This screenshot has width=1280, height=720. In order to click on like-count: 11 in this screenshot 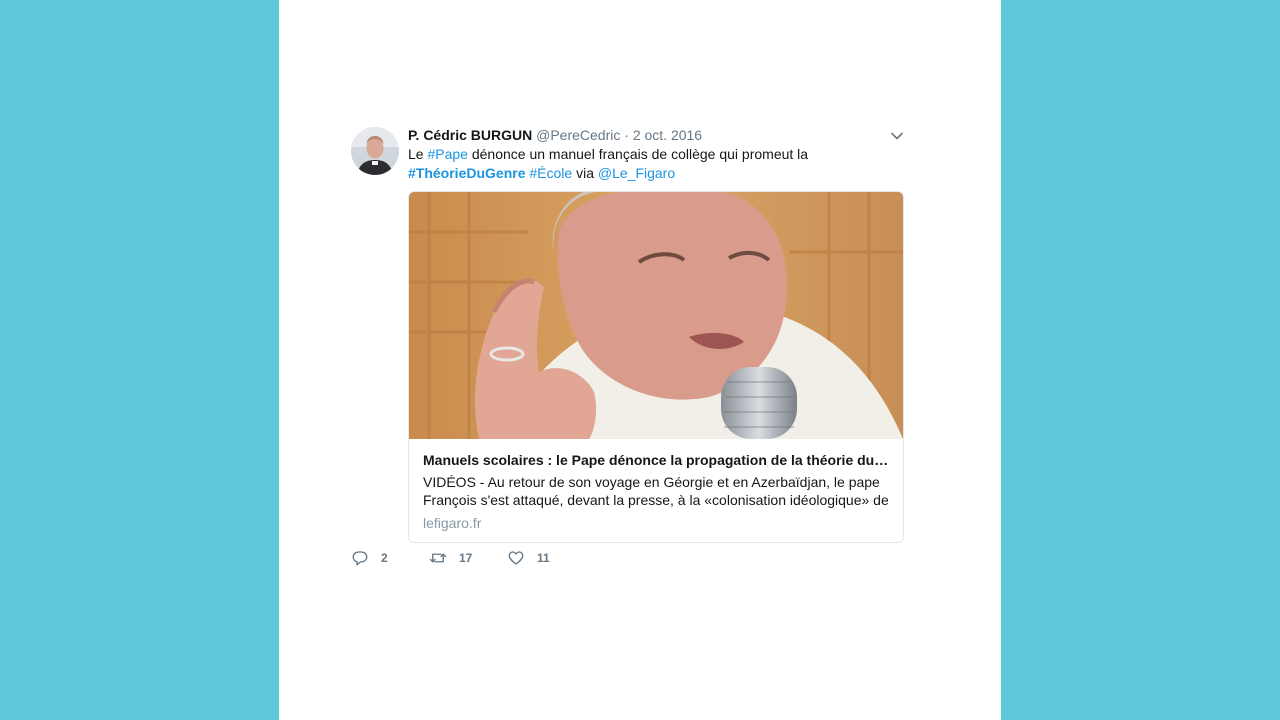, I will do `click(543, 558)`.